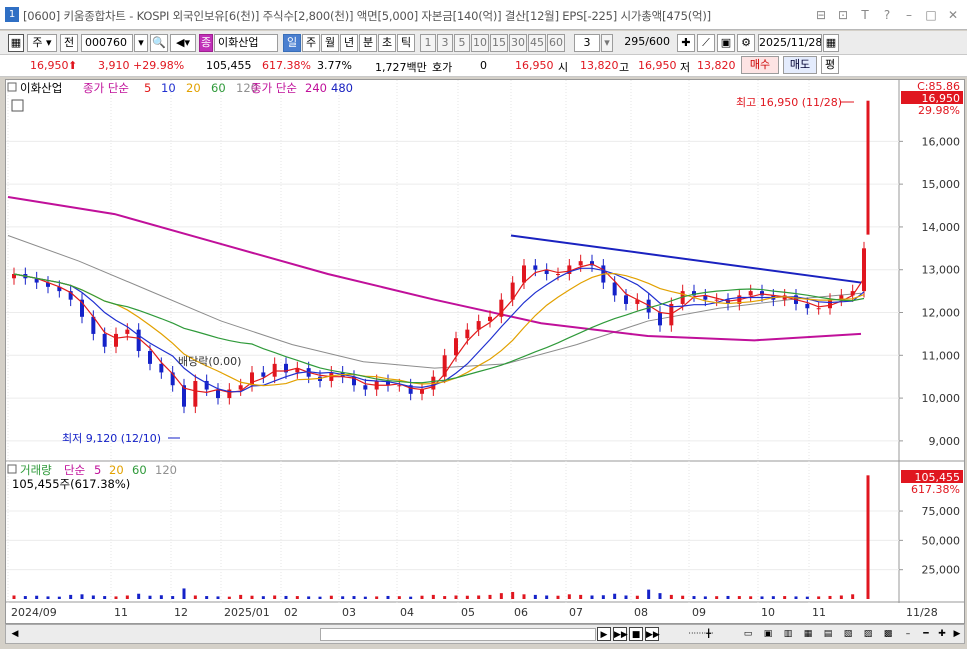 Image resolution: width=967 pixels, height=649 pixels. I want to click on scroll-left-icon: ◀, so click(15, 634).